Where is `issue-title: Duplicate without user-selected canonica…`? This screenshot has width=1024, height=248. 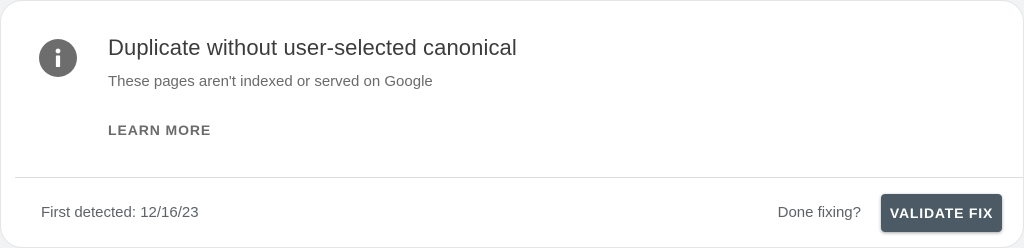 issue-title: Duplicate without user-selected canonica… is located at coordinates (312, 47).